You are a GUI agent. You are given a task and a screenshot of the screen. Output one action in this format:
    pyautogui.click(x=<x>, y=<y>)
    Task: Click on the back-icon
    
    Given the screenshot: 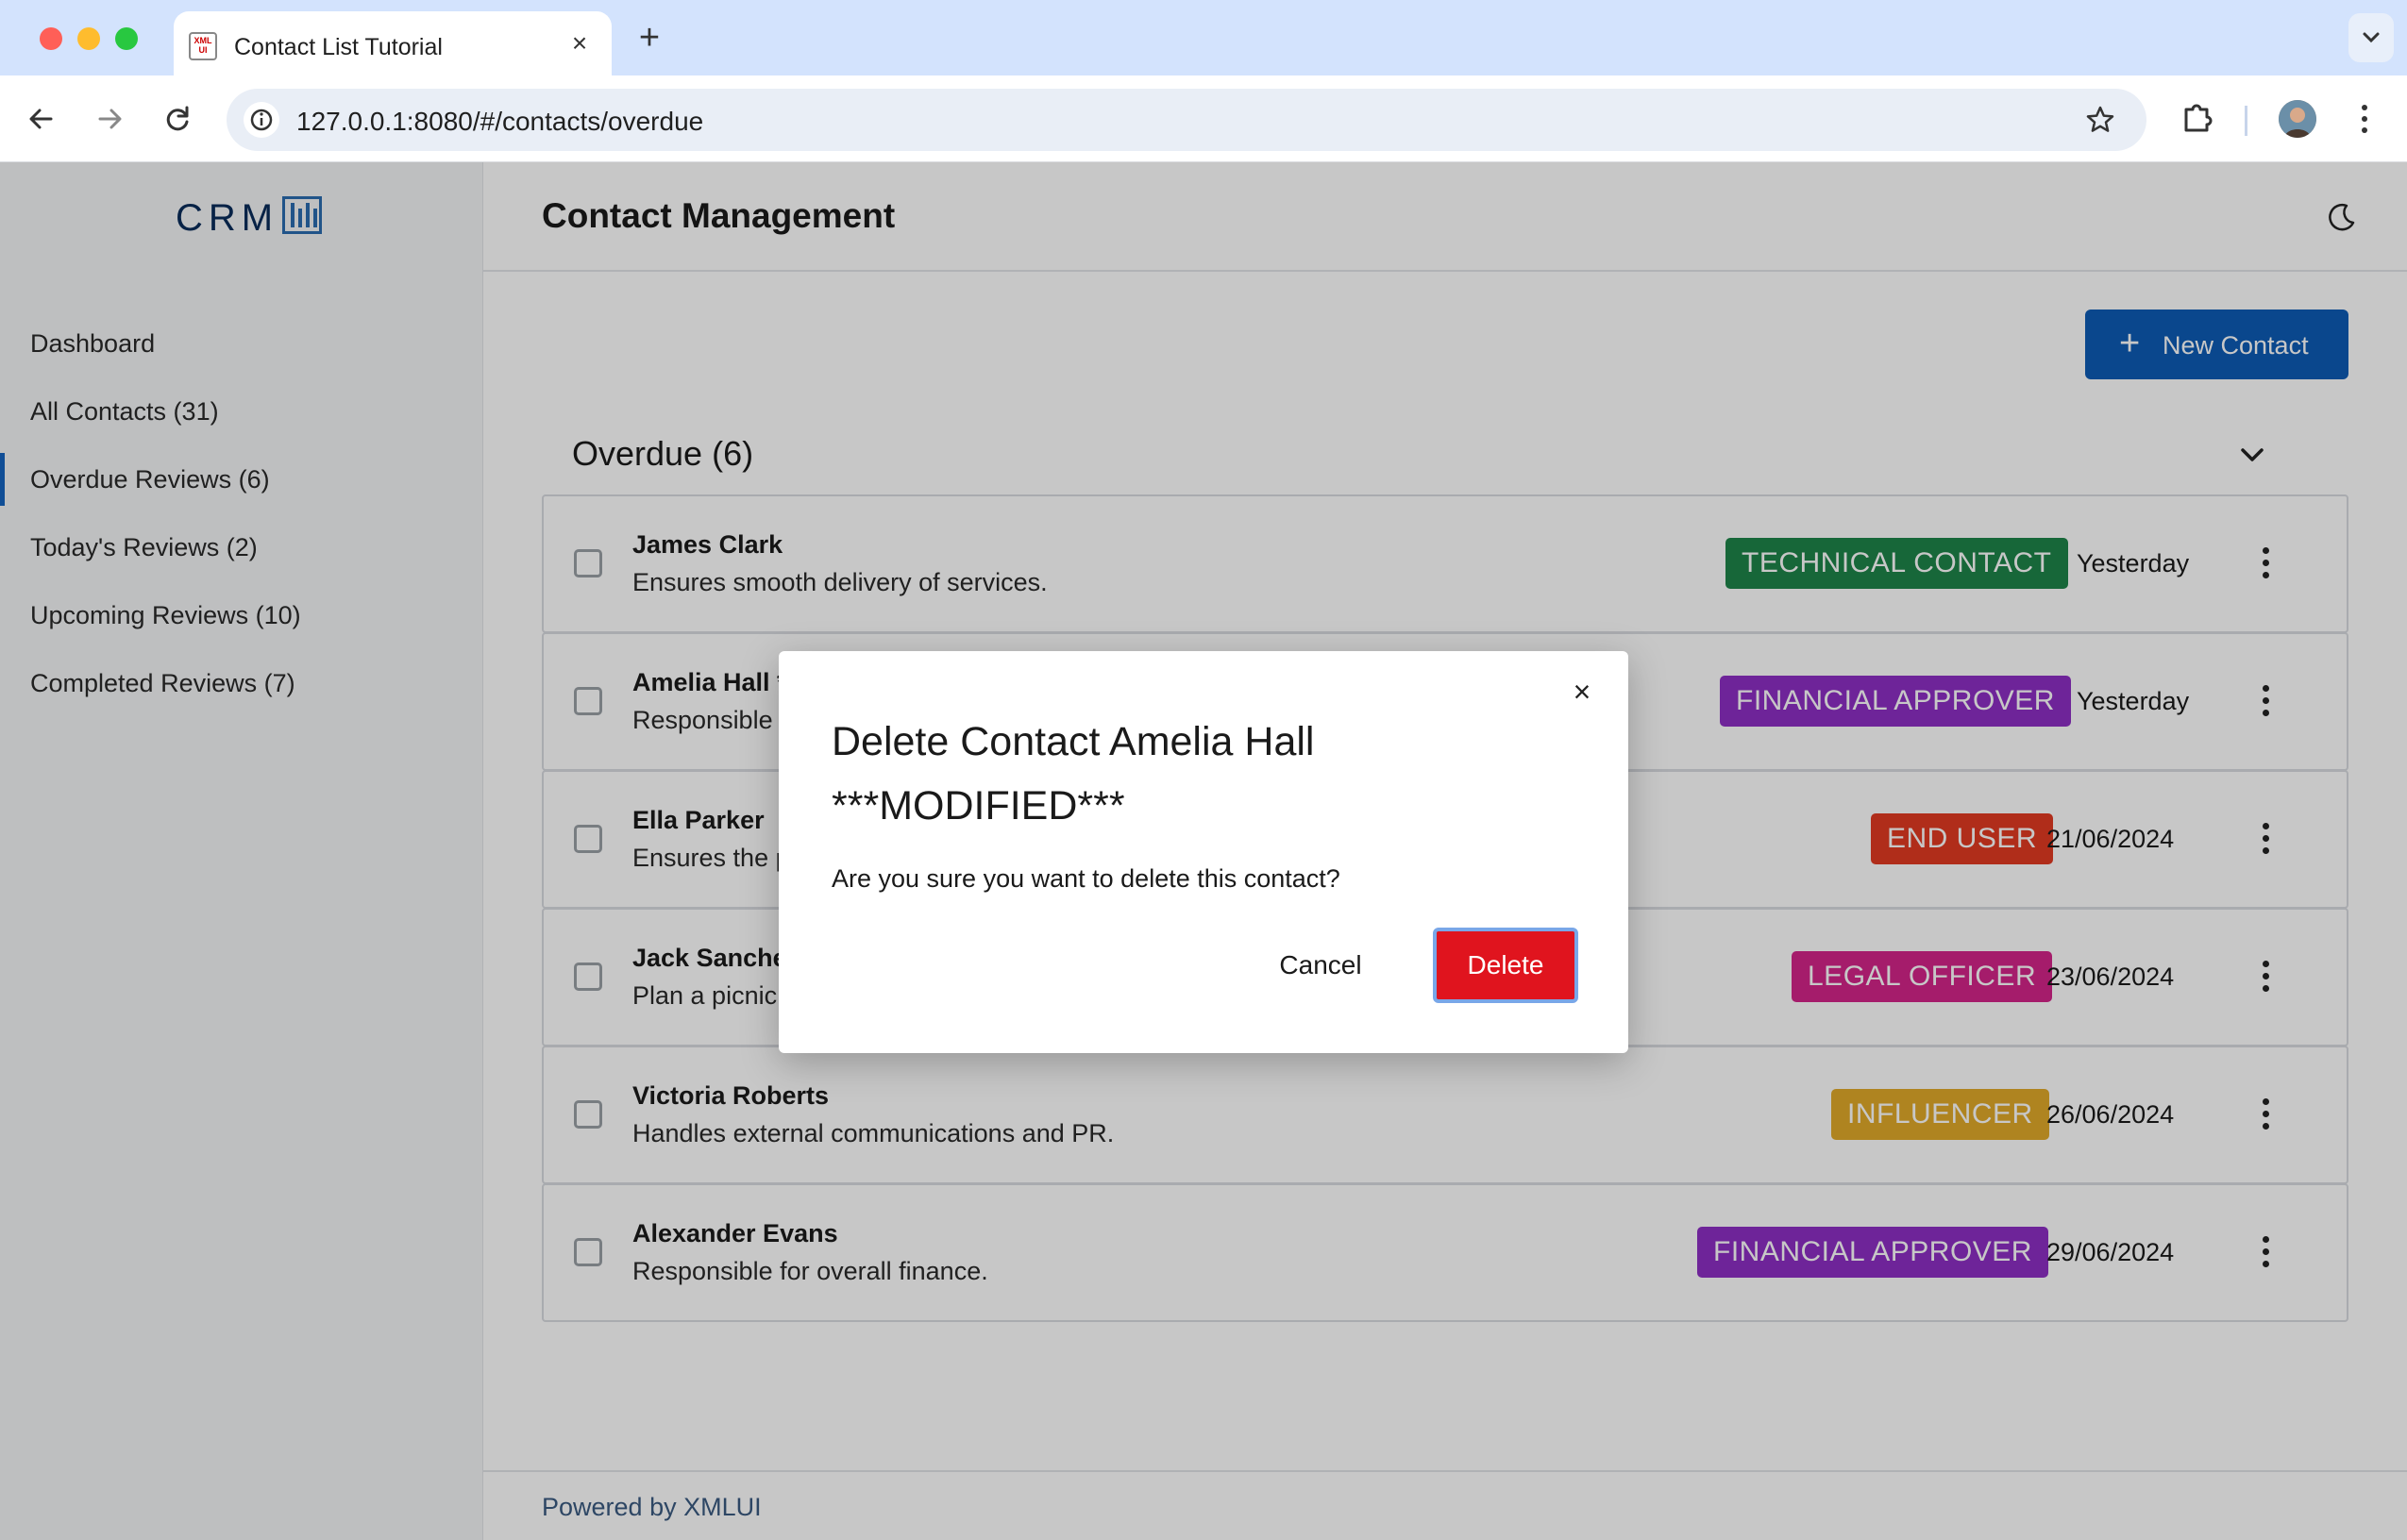 What is the action you would take?
    pyautogui.click(x=41, y=119)
    